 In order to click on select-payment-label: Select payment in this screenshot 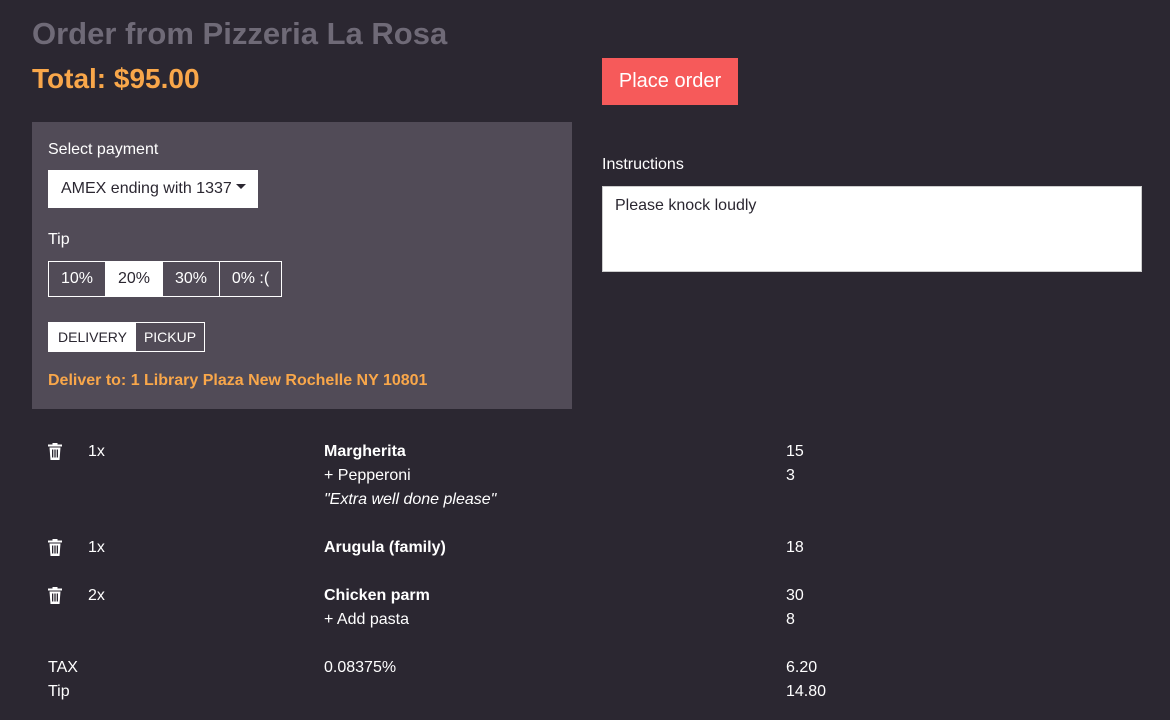, I will do `click(103, 149)`.